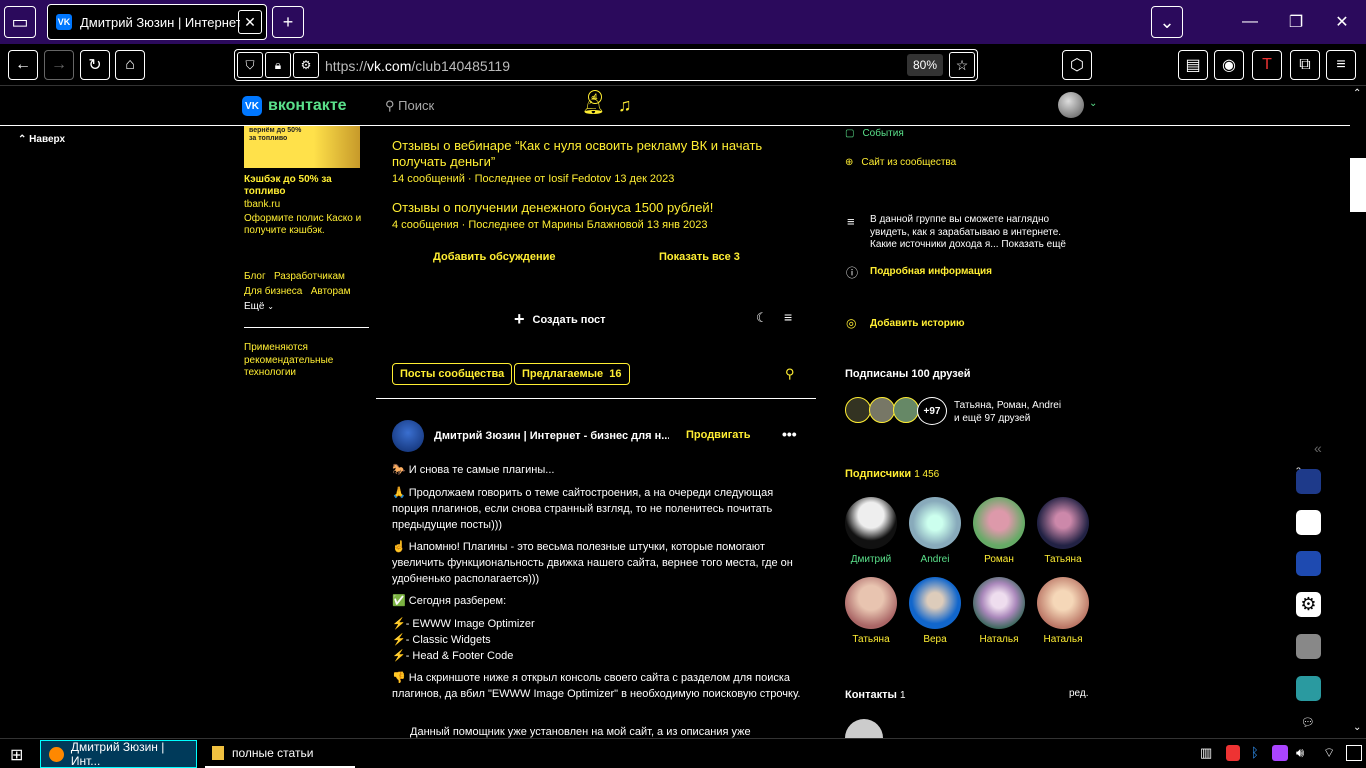 This screenshot has width=1366, height=768. What do you see at coordinates (23, 65) in the screenshot?
I see `back-icon: ←` at bounding box center [23, 65].